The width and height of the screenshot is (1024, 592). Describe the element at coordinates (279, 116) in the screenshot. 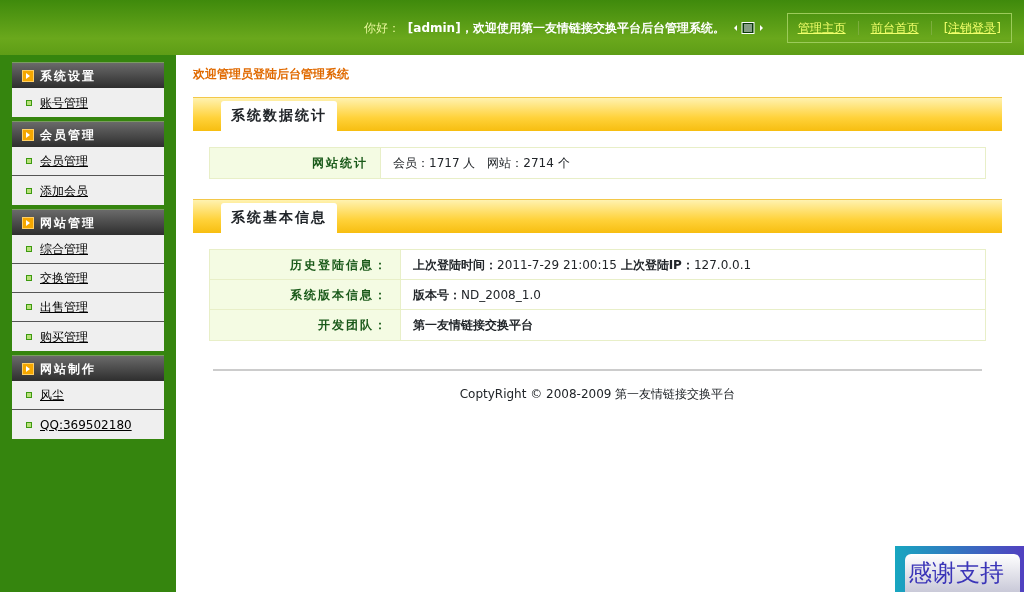

I see `section-title: 系统数据统计` at that location.